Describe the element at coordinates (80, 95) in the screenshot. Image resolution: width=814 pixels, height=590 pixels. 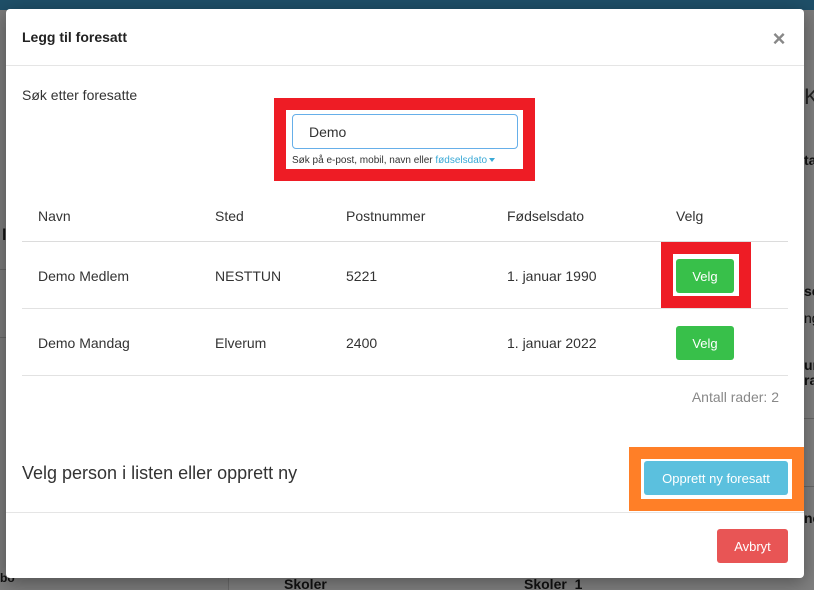
I see `search-label: Søk etter foresatte` at that location.